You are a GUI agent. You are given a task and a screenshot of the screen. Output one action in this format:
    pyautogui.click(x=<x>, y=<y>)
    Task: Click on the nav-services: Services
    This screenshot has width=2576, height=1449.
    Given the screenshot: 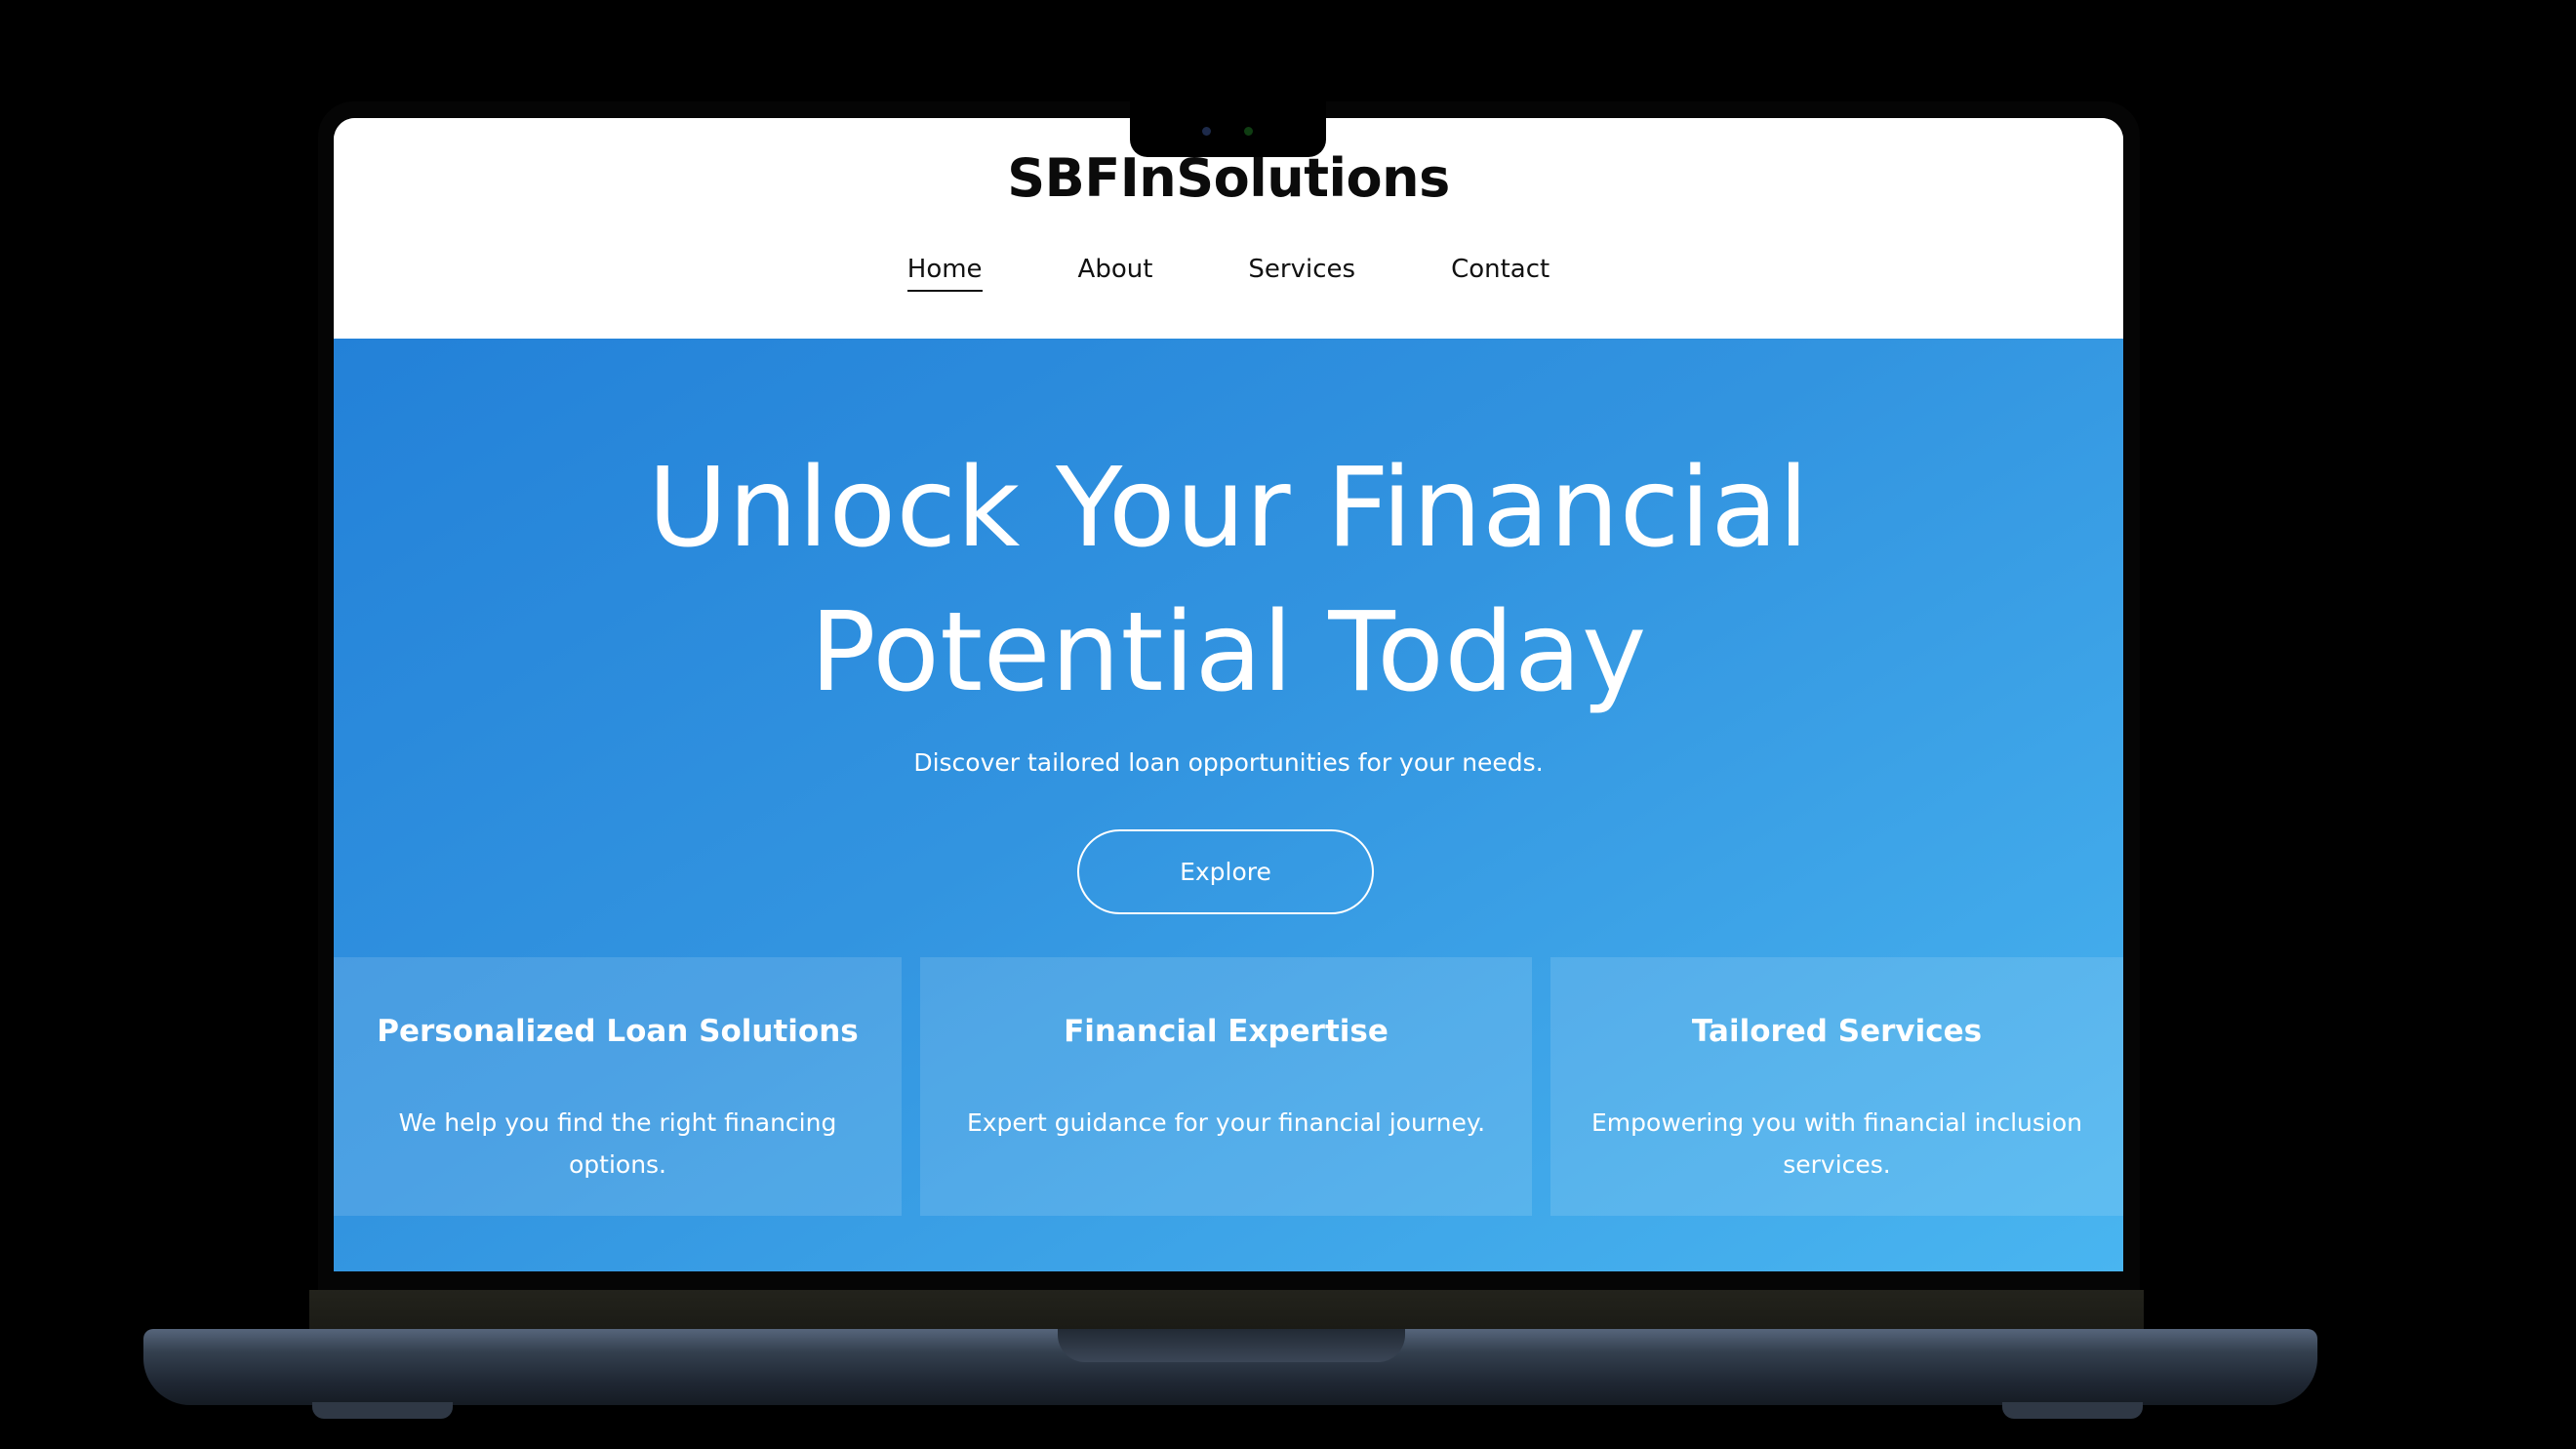 What is the action you would take?
    pyautogui.click(x=1301, y=273)
    